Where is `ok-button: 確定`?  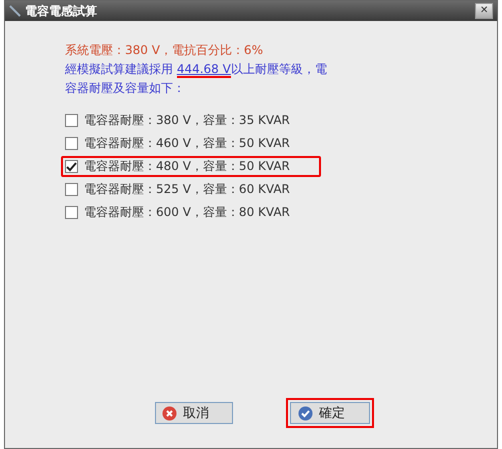
ok-button: 確定 is located at coordinates (330, 413).